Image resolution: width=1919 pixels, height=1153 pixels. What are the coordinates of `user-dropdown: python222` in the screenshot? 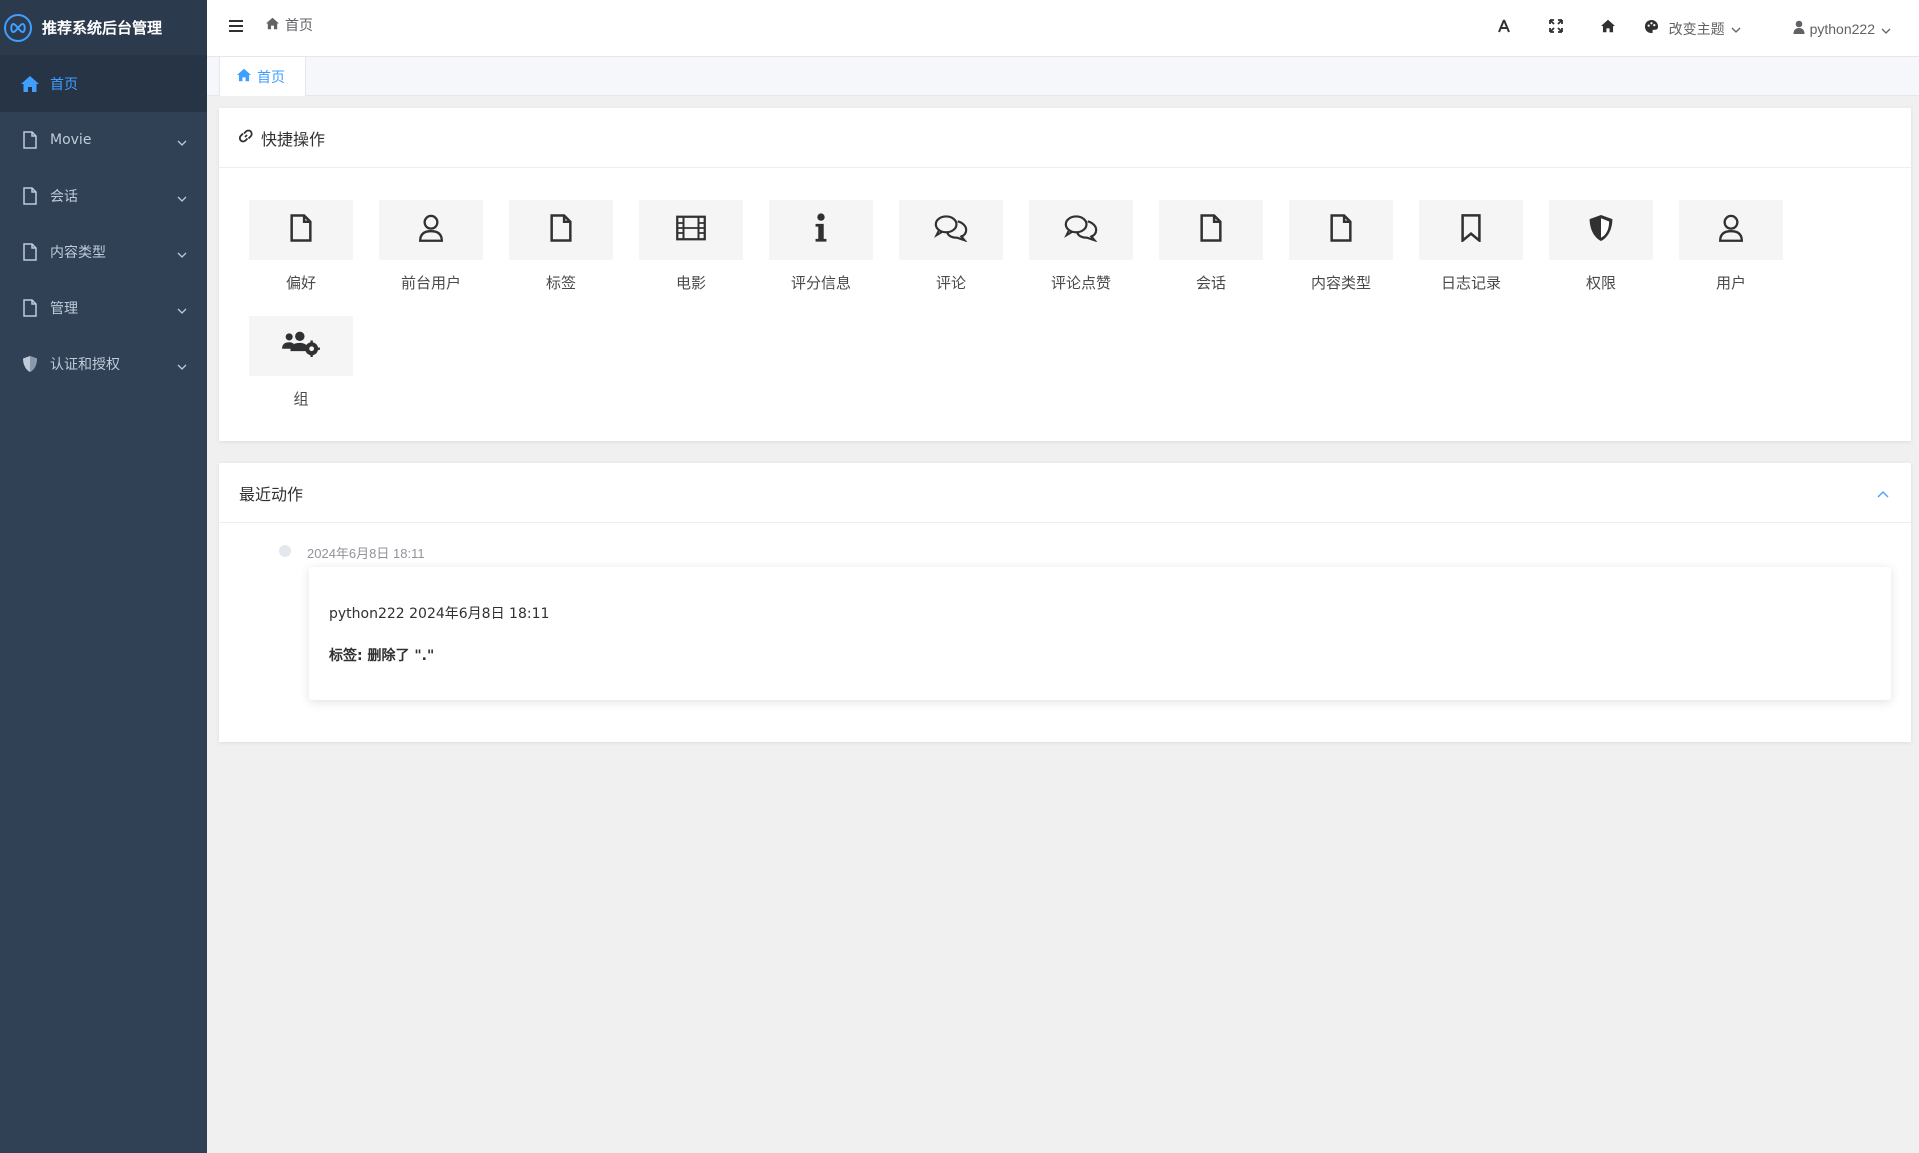 It's located at (1845, 28).